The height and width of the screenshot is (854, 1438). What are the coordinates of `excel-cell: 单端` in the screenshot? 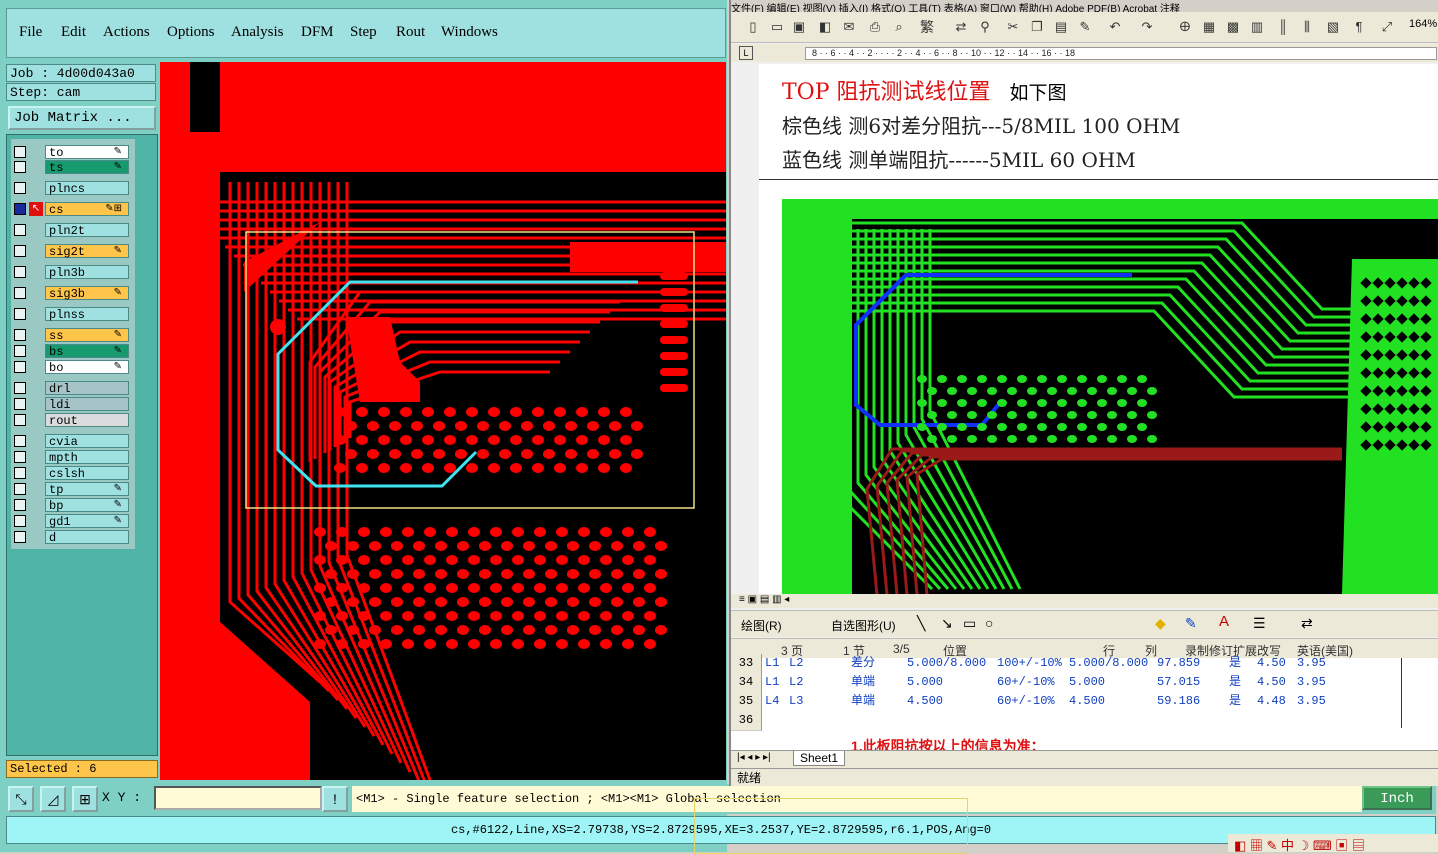 It's located at (863, 701).